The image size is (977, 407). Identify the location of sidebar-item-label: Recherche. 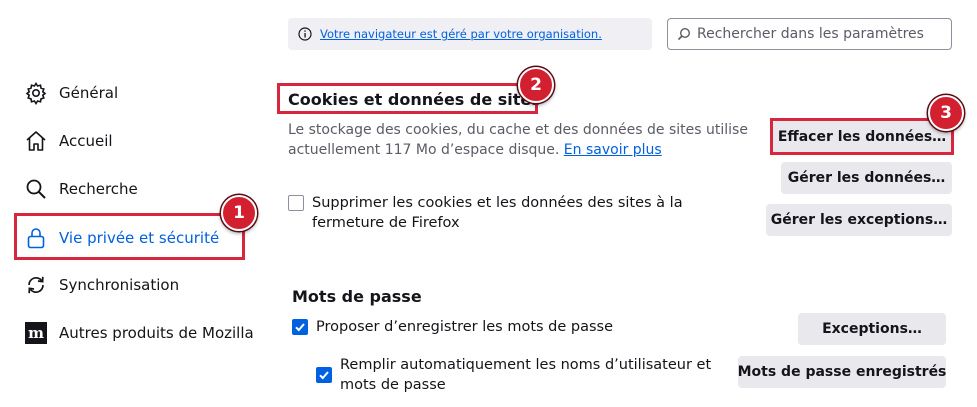
(98, 189).